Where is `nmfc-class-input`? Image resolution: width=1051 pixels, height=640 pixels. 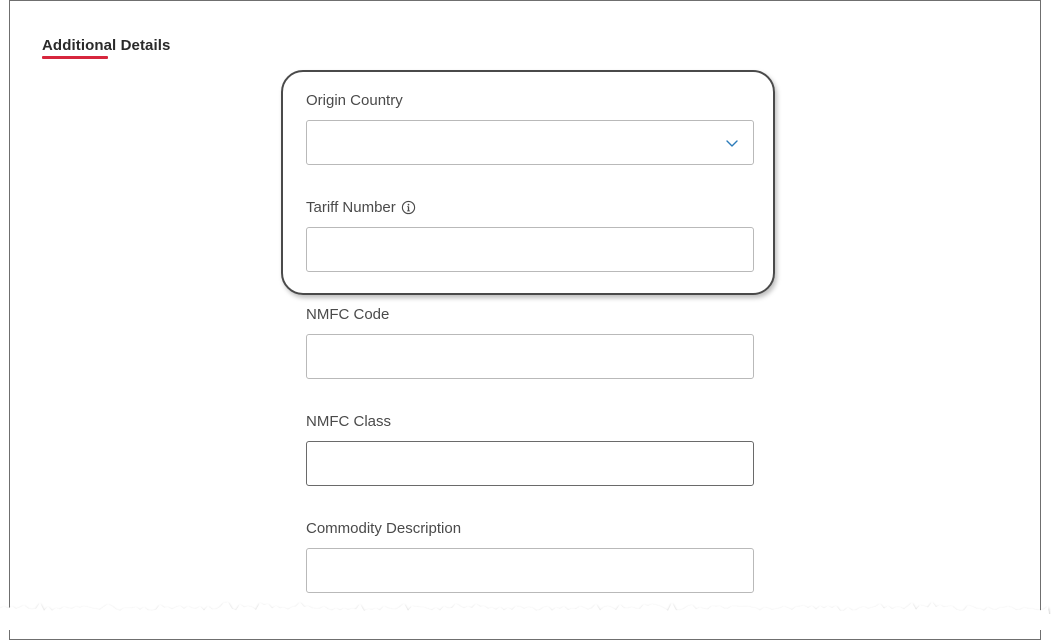
nmfc-class-input is located at coordinates (530, 463).